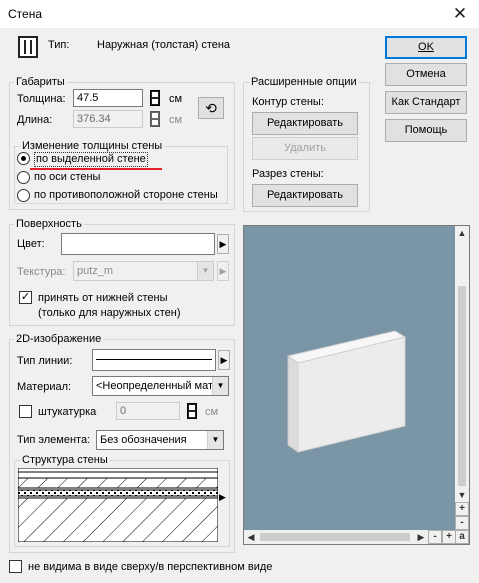 Image resolution: width=479 pixels, height=583 pixels. Describe the element at coordinates (15, 566) in the screenshot. I see `hidden-view-checkbox` at that location.